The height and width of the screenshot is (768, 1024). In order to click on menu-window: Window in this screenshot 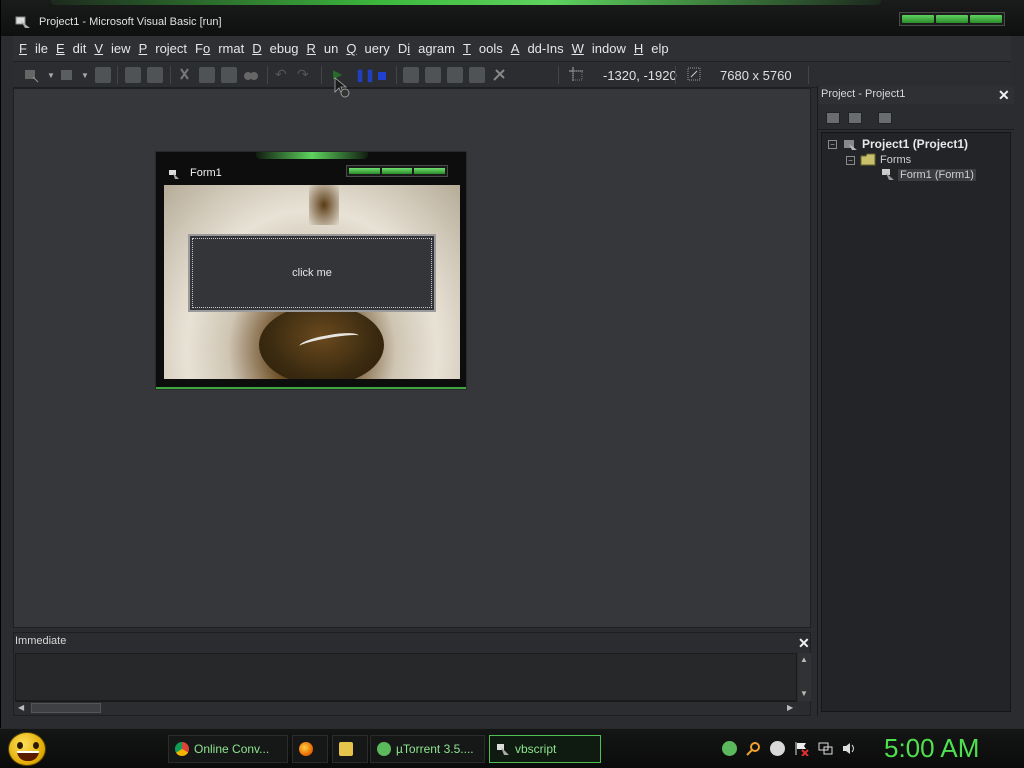, I will do `click(599, 48)`.